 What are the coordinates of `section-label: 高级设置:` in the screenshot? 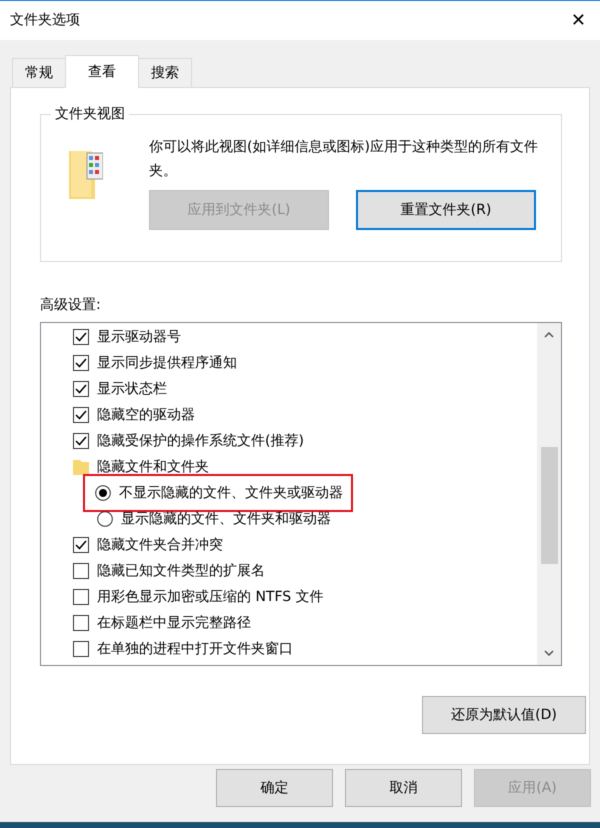 It's located at (71, 305).